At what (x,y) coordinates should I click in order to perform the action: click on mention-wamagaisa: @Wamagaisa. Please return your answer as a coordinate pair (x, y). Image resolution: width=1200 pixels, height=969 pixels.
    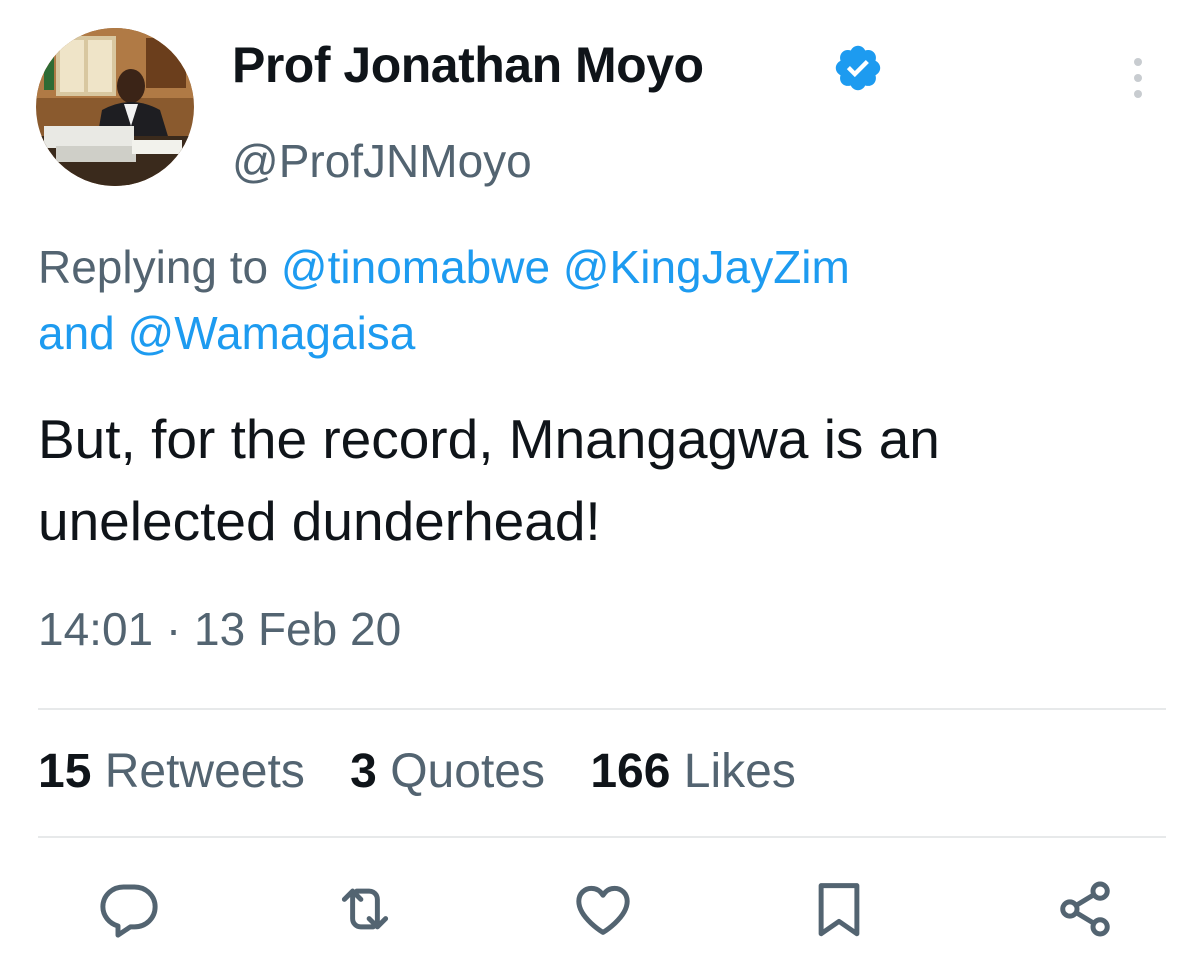
    Looking at the image, I should click on (272, 333).